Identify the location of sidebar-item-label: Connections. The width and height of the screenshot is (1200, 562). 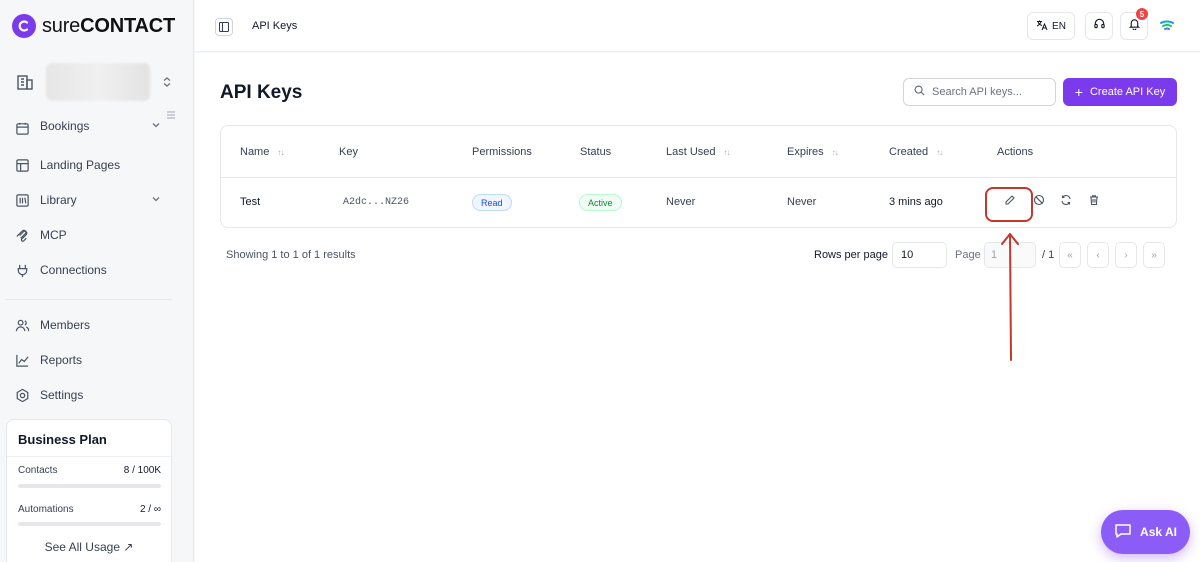
(73, 270).